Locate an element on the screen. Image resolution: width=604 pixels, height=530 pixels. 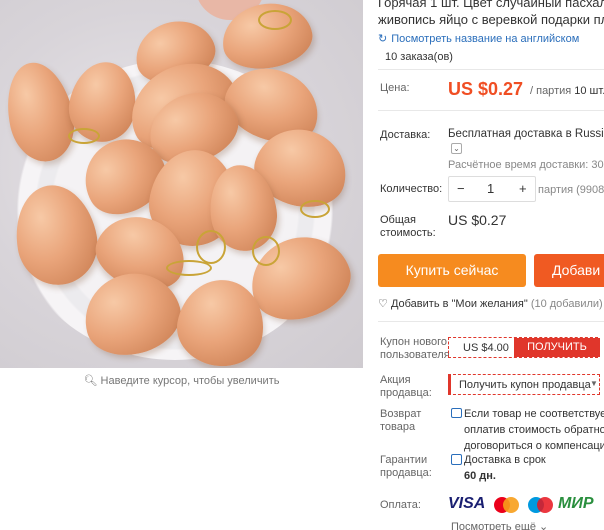
show-more-label: Посмотреть ещё is located at coordinates (493, 525).